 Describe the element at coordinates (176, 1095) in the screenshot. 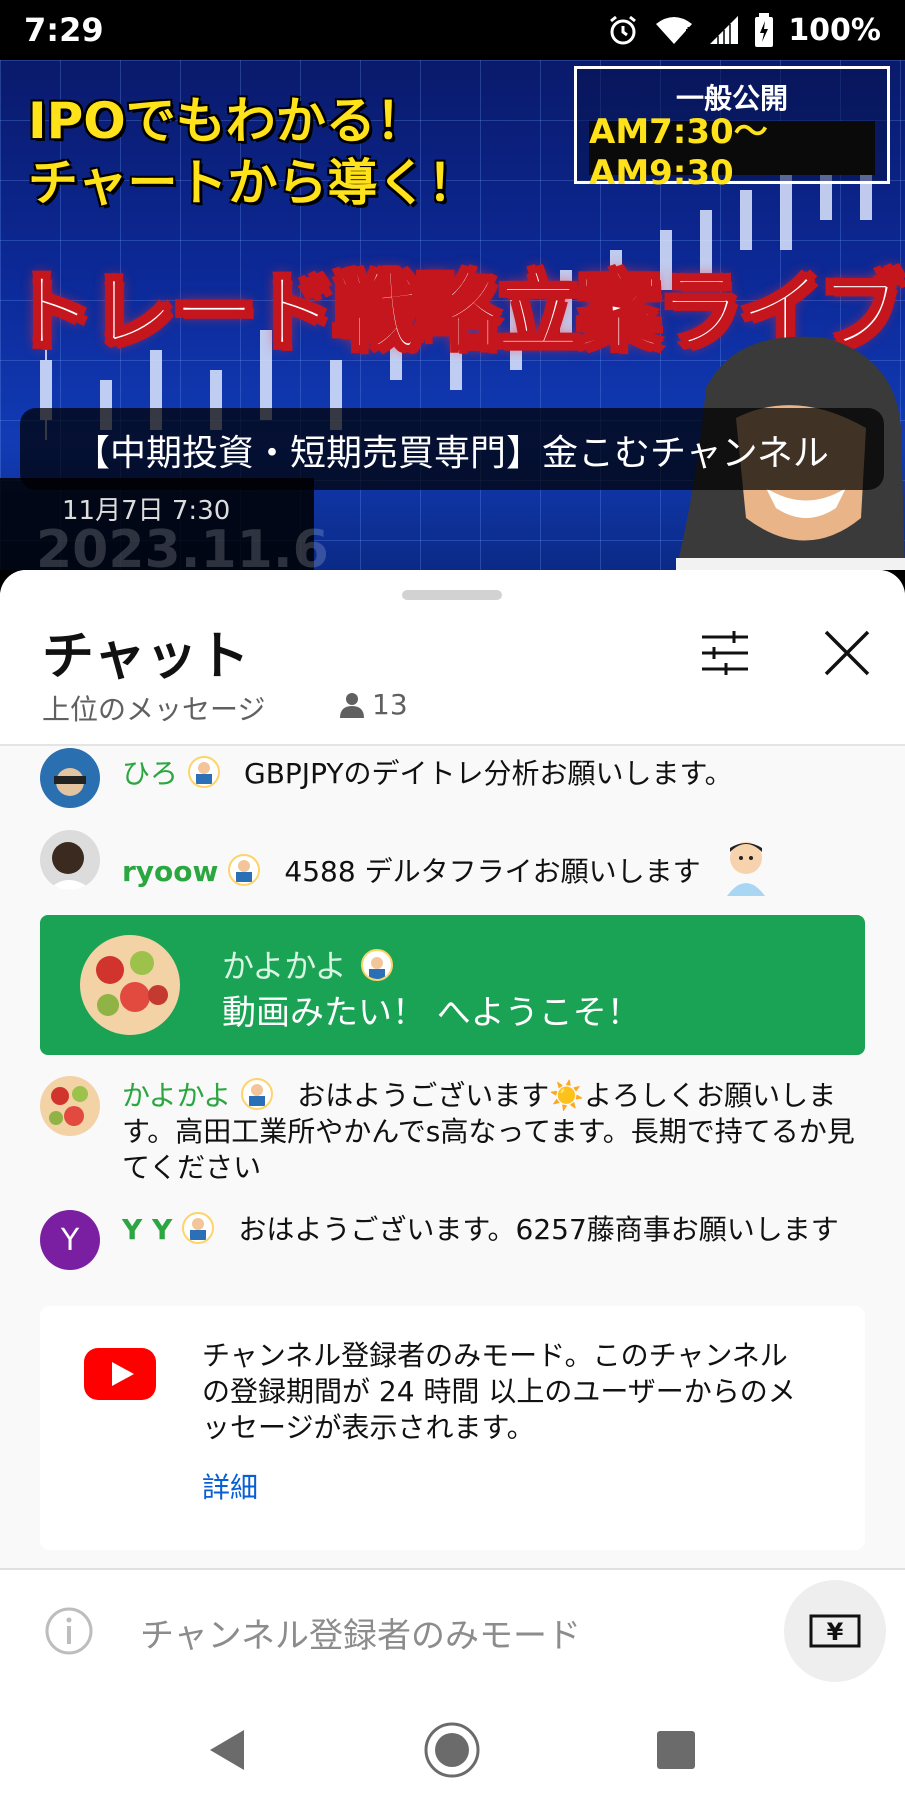

I see `chat-author: かよかよ` at that location.